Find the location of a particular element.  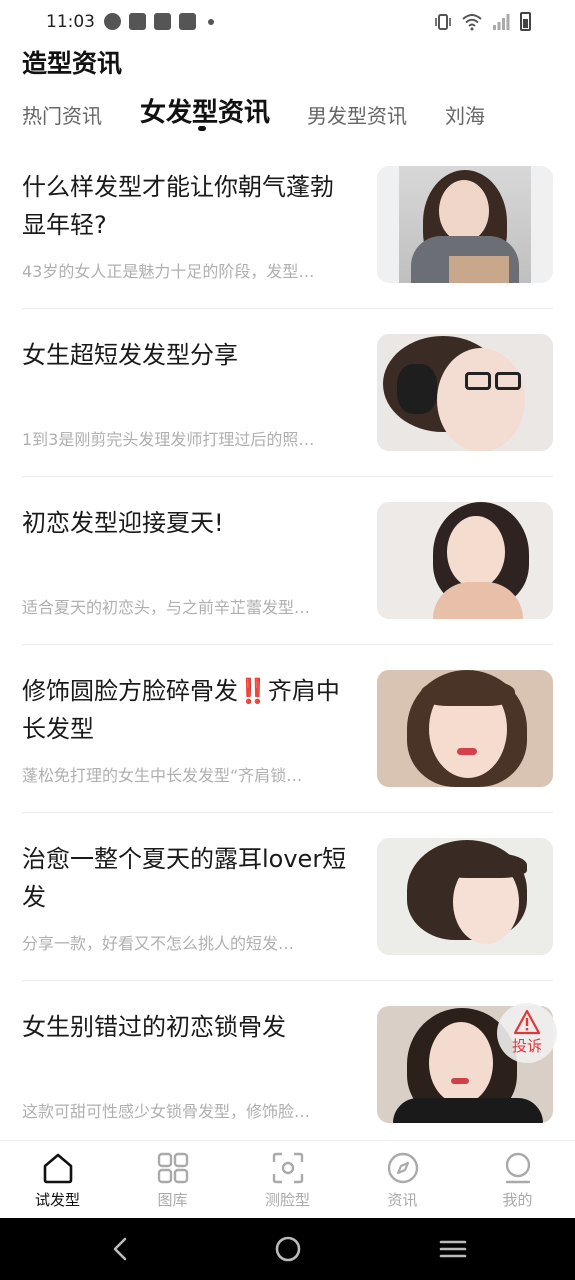

home-circle-icon is located at coordinates (288, 1249).